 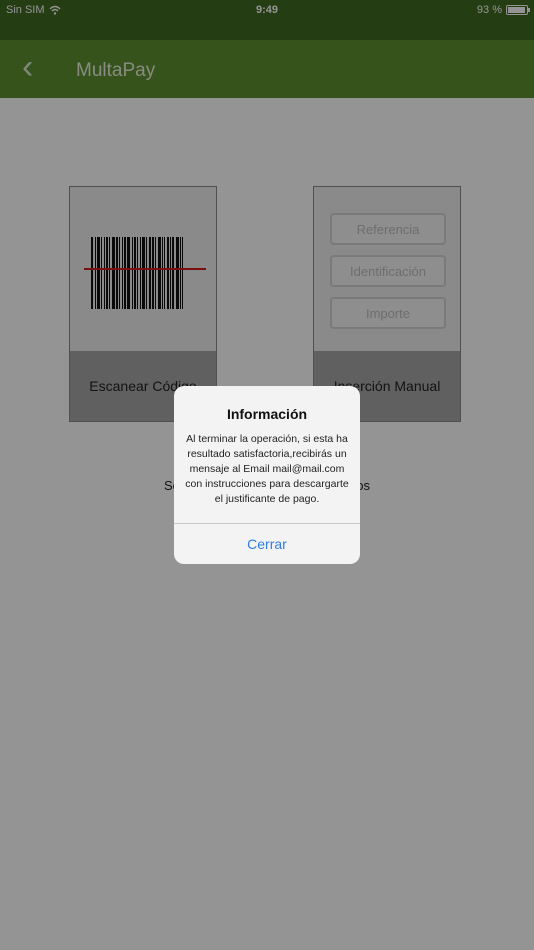 What do you see at coordinates (267, 544) in the screenshot?
I see `close-button: Cerrar` at bounding box center [267, 544].